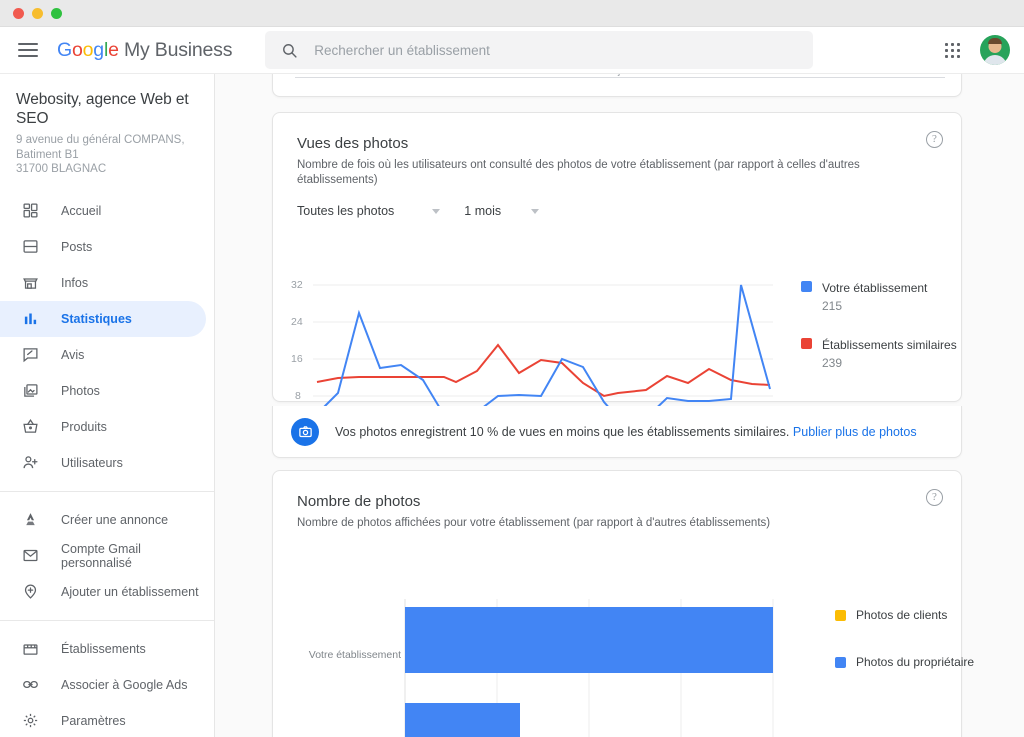  Describe the element at coordinates (124, 684) in the screenshot. I see `sidebar-item-label: Associer à Google Ads` at that location.